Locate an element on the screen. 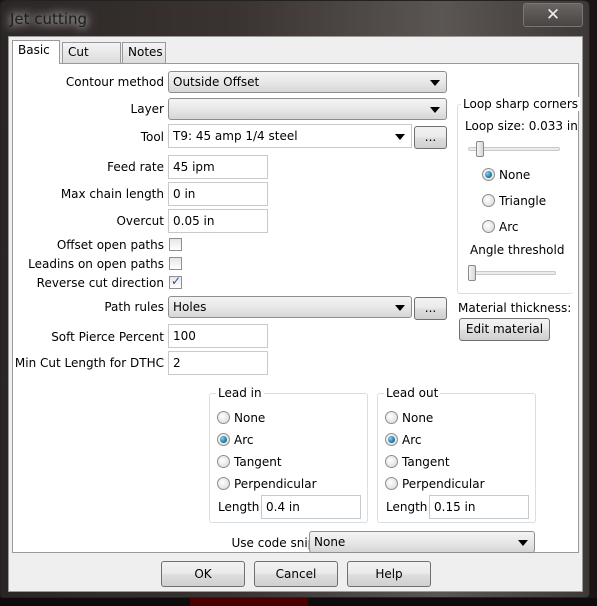 The width and height of the screenshot is (597, 606). tab-basic: Basic is located at coordinates (36, 52).